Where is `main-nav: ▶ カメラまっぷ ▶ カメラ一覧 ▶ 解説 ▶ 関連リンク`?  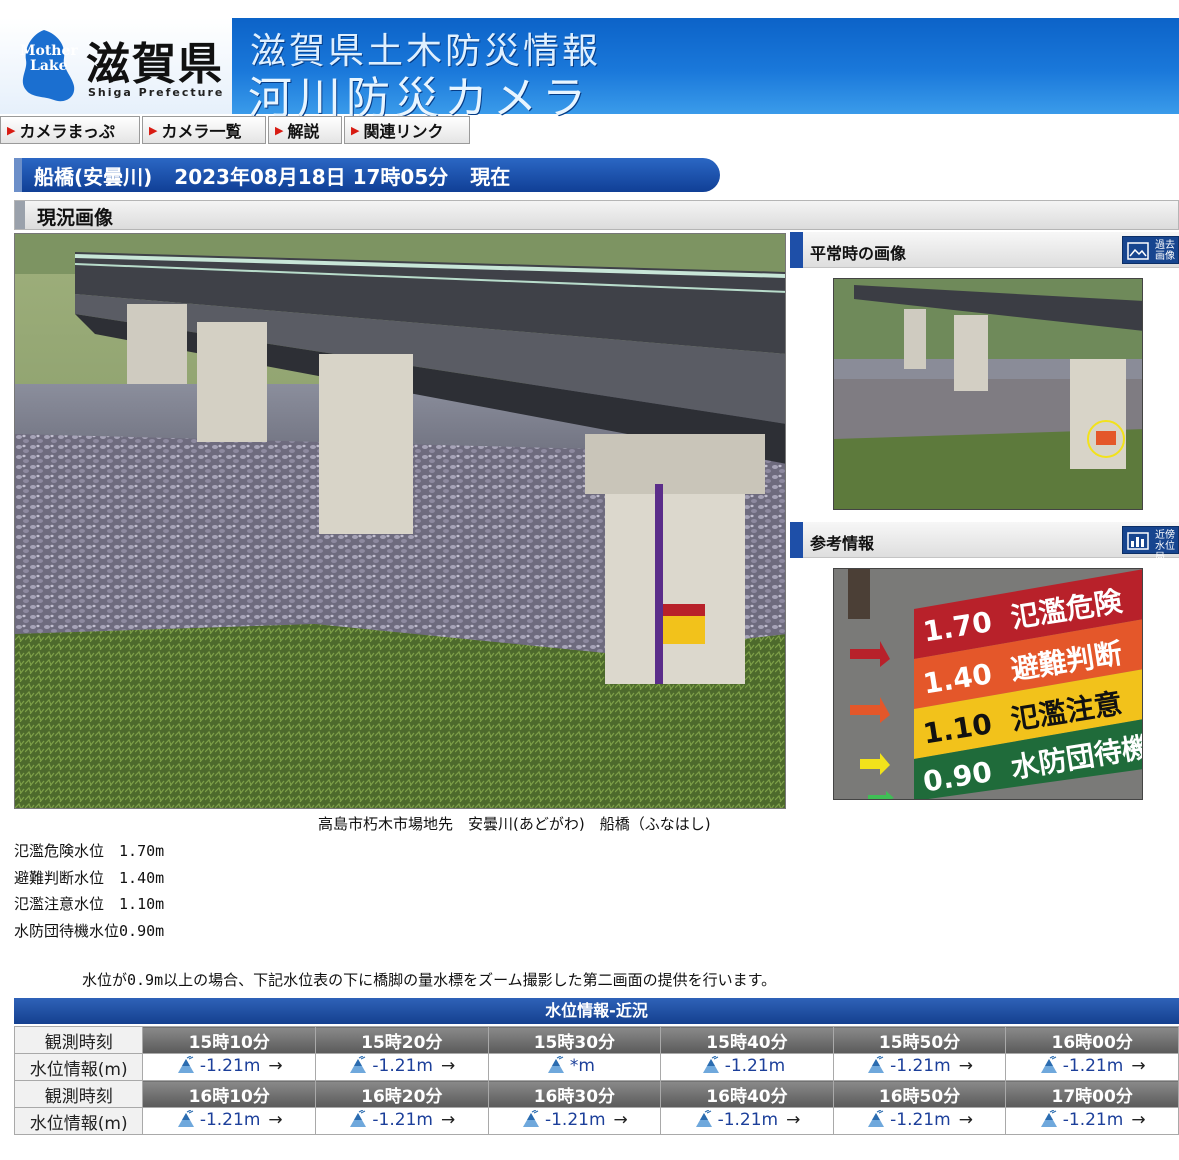
main-nav: ▶ カメラまっぷ ▶ カメラ一覧 ▶ 解説 ▶ 関連リンク is located at coordinates (236, 130).